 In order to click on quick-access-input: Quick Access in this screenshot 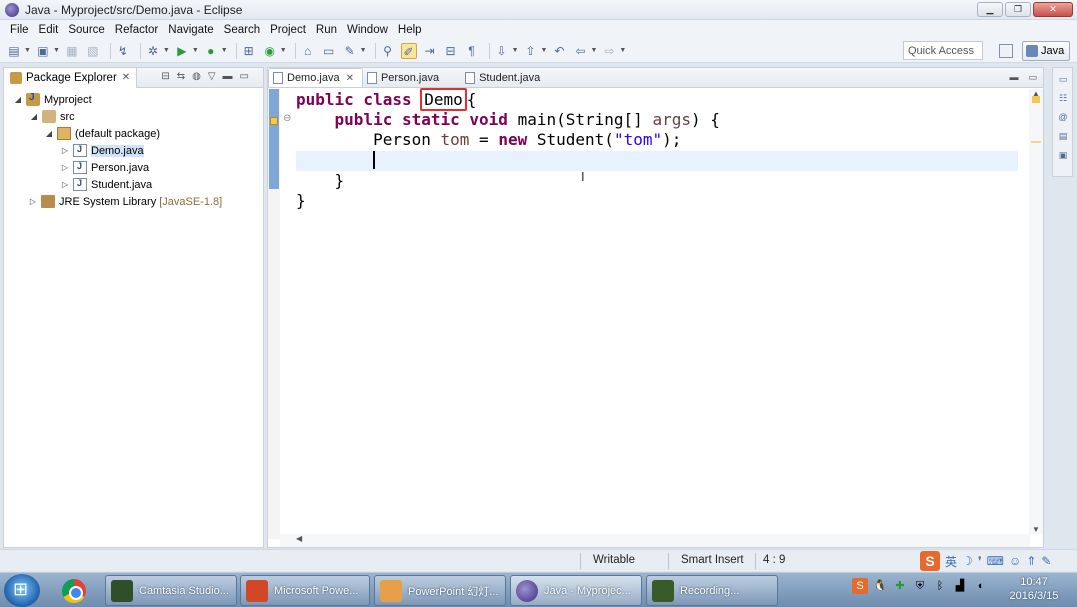, I will do `click(943, 50)`.